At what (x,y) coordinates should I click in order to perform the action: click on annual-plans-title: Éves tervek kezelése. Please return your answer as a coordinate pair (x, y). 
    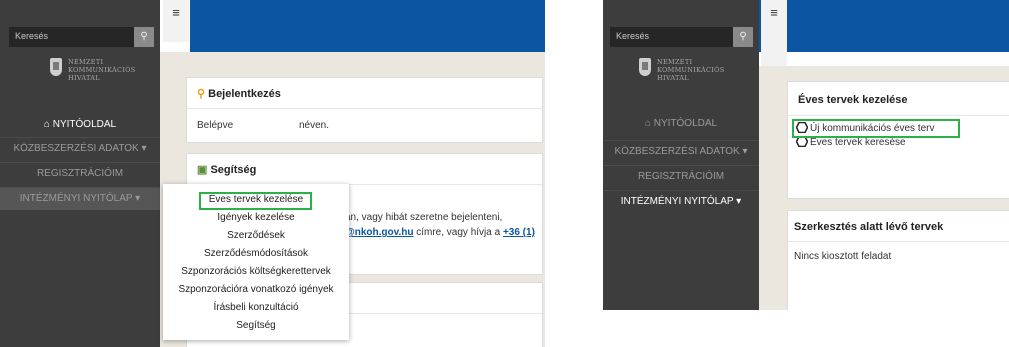
    Looking at the image, I should click on (853, 100).